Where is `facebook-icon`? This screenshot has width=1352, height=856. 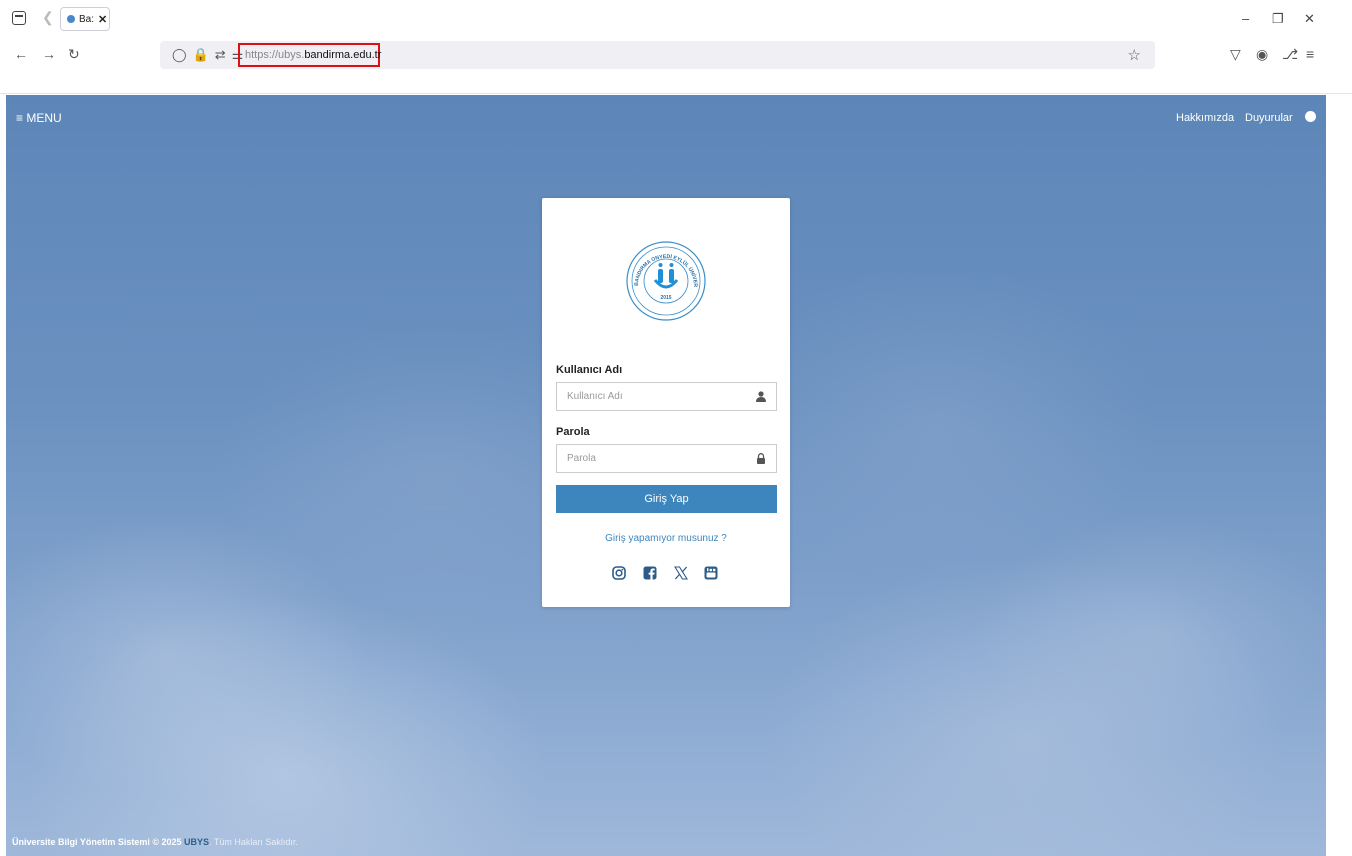 facebook-icon is located at coordinates (650, 573).